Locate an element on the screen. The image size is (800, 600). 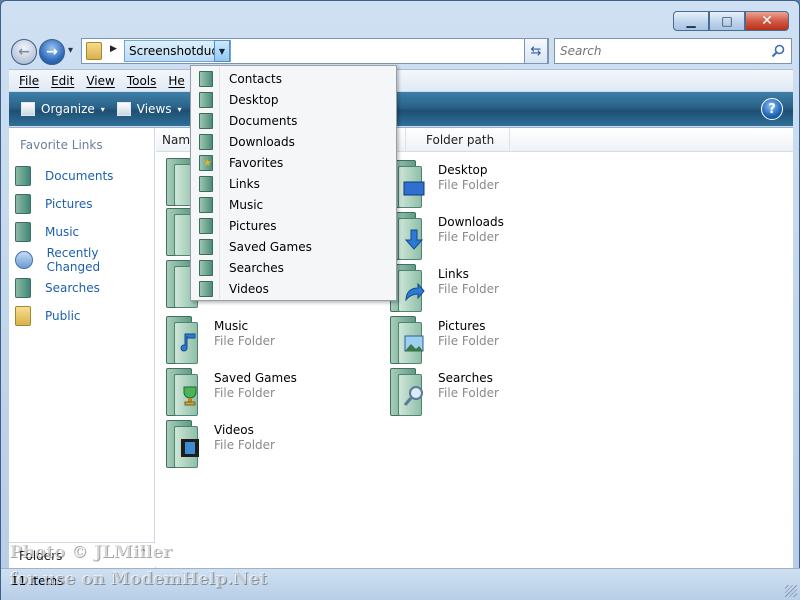
favorite-link-documents: Documents is located at coordinates (84, 176).